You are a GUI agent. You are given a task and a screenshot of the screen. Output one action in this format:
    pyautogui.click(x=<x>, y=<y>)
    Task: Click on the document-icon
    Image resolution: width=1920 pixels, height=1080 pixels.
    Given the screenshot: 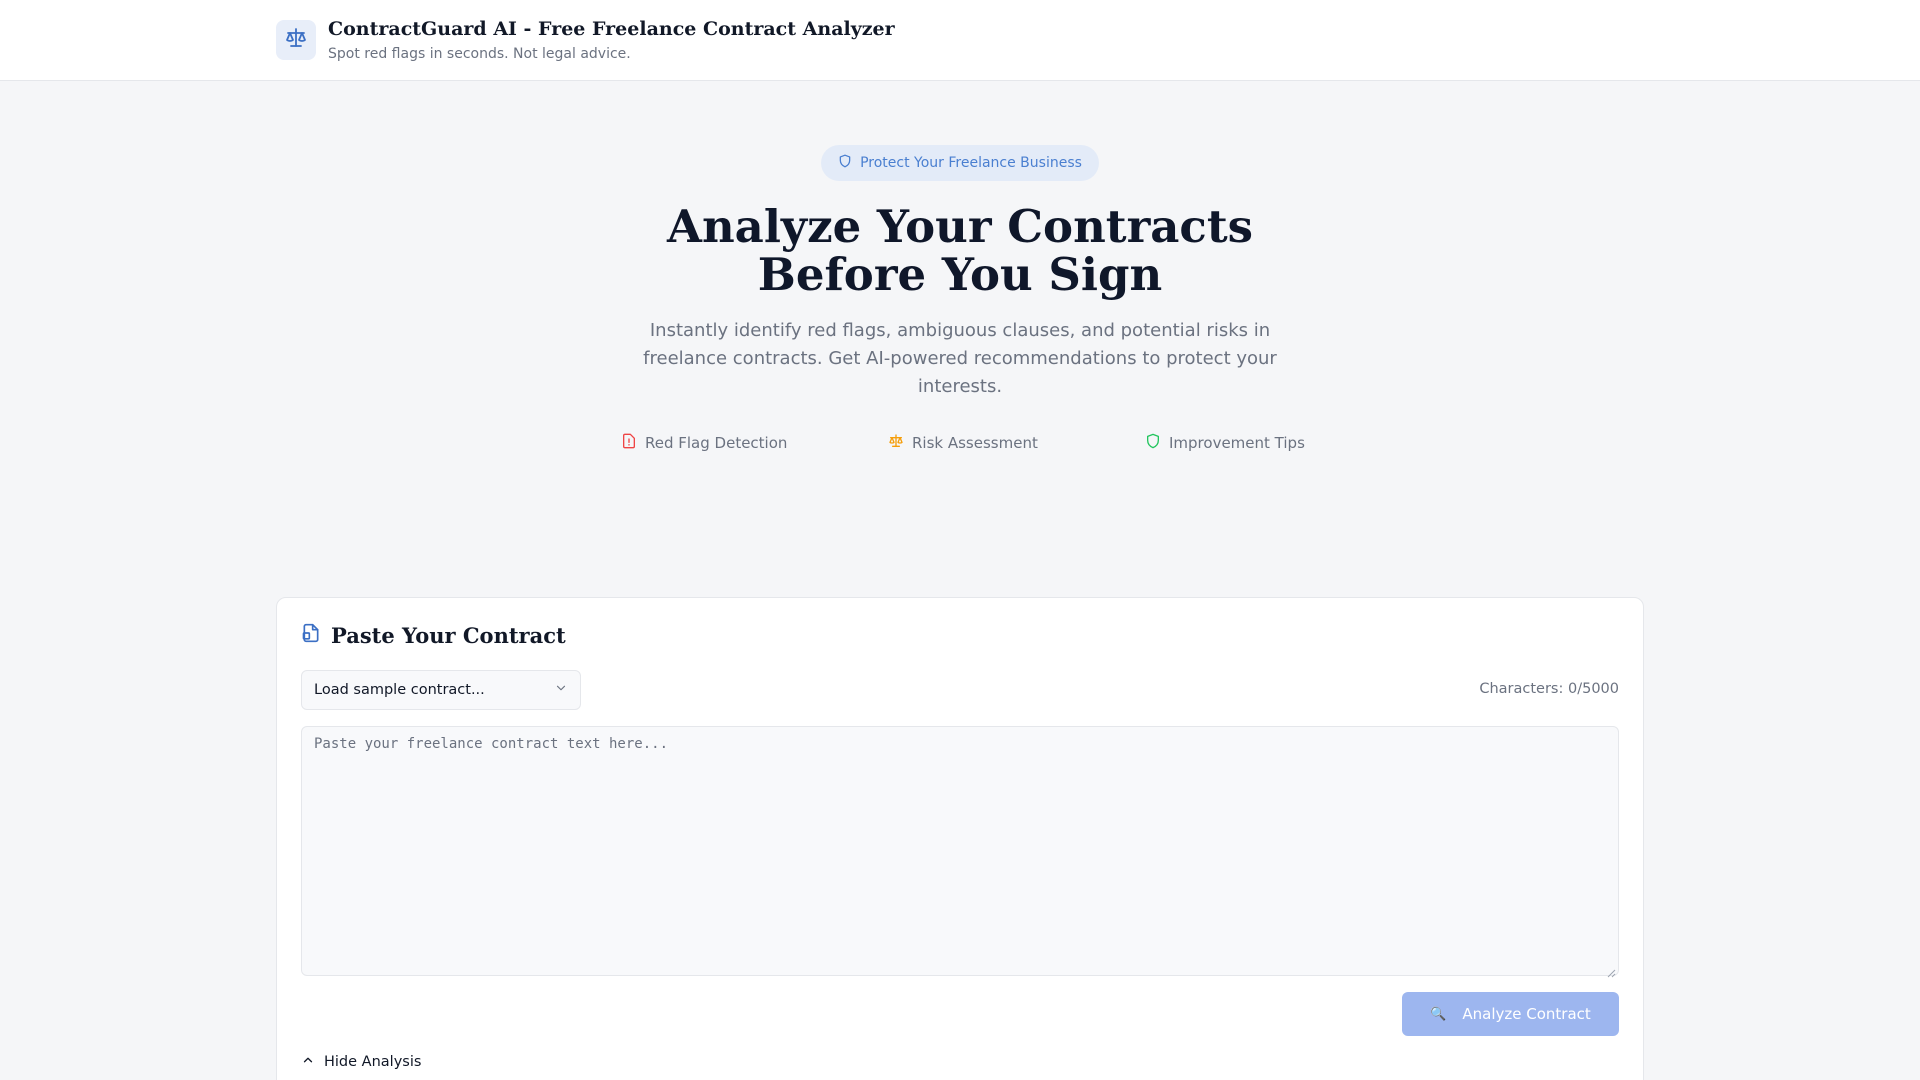 What is the action you would take?
    pyautogui.click(x=311, y=635)
    